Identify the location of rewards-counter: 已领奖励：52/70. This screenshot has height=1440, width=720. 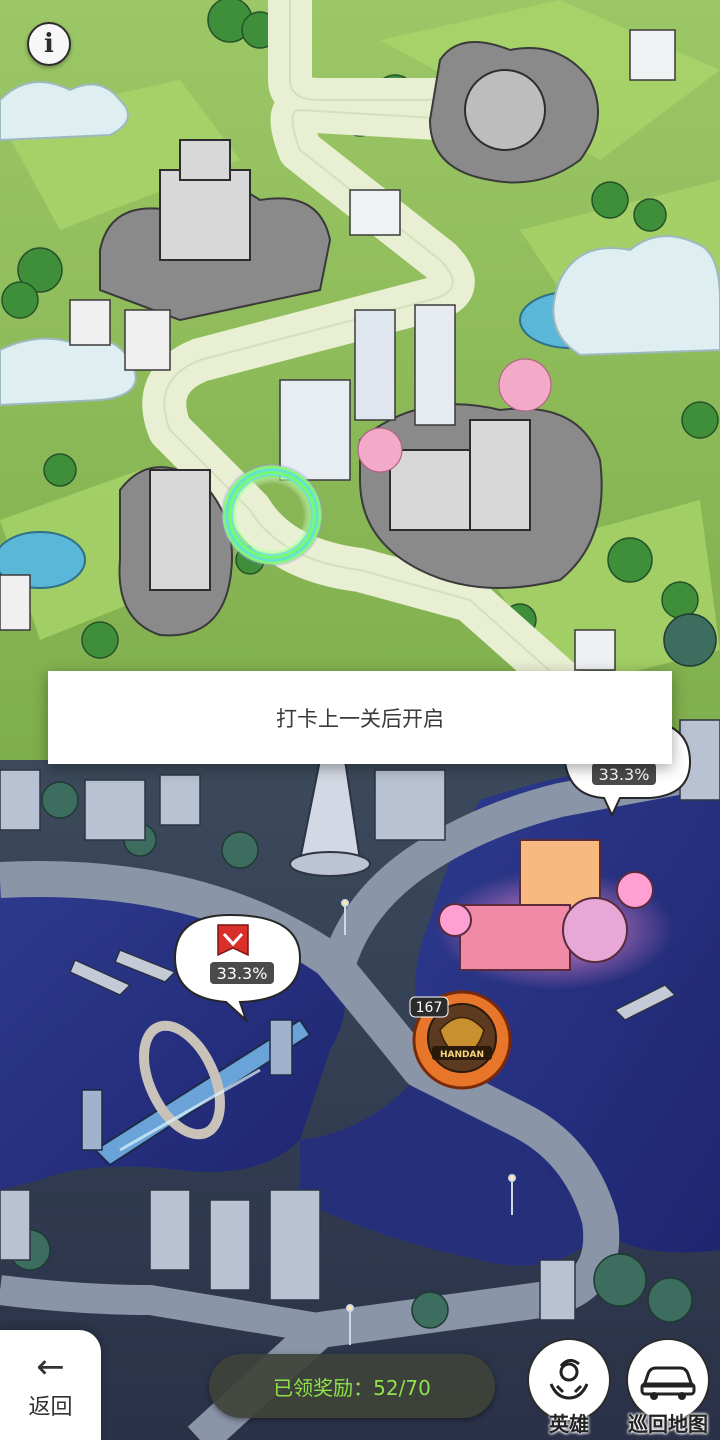
(352, 1386).